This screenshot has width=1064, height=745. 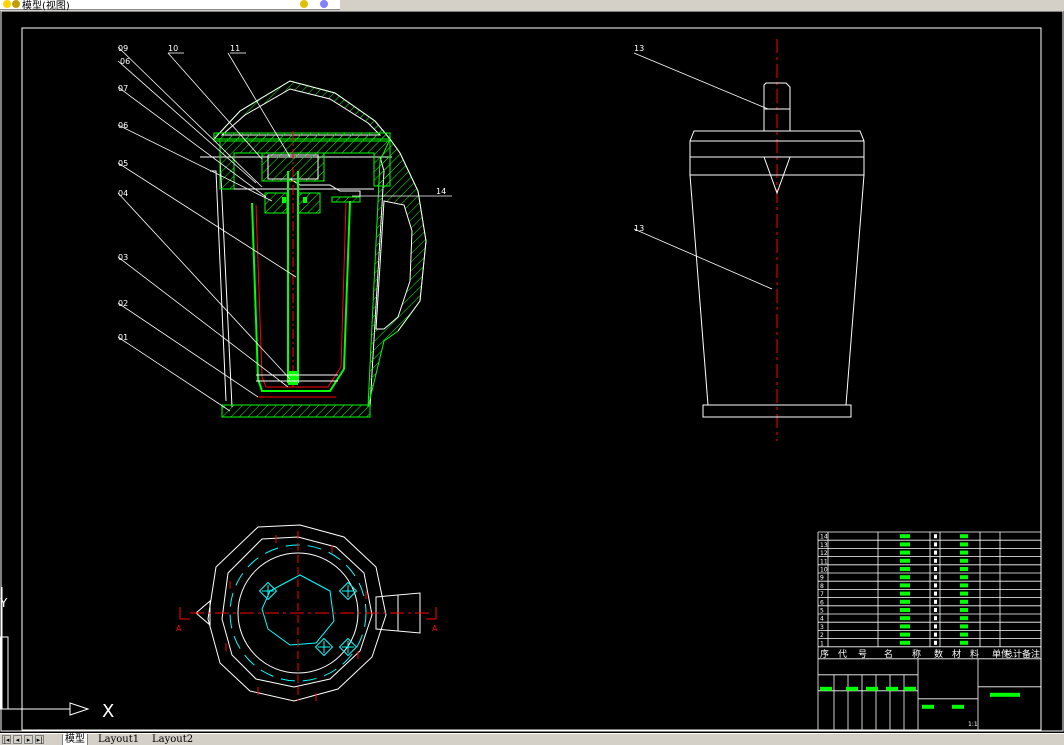 What do you see at coordinates (822, 578) in the screenshot?
I see `bom-row-number: 9` at bounding box center [822, 578].